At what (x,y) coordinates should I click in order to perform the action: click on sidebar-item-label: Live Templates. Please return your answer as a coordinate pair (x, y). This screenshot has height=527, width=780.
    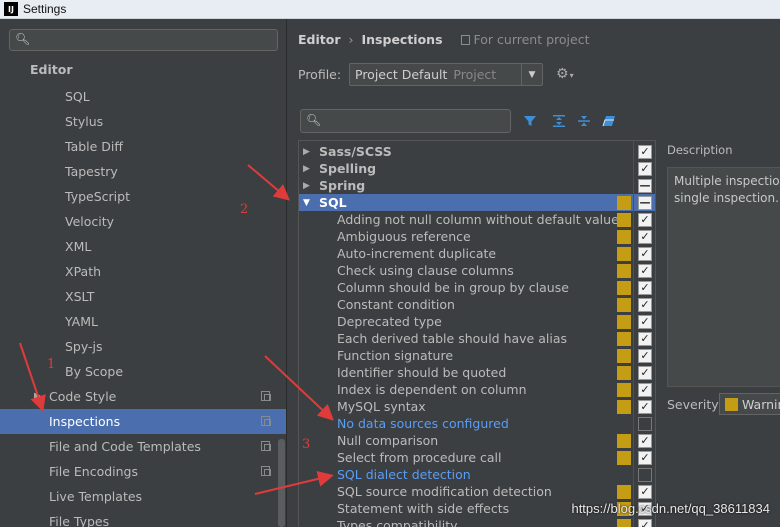
    Looking at the image, I should click on (96, 496).